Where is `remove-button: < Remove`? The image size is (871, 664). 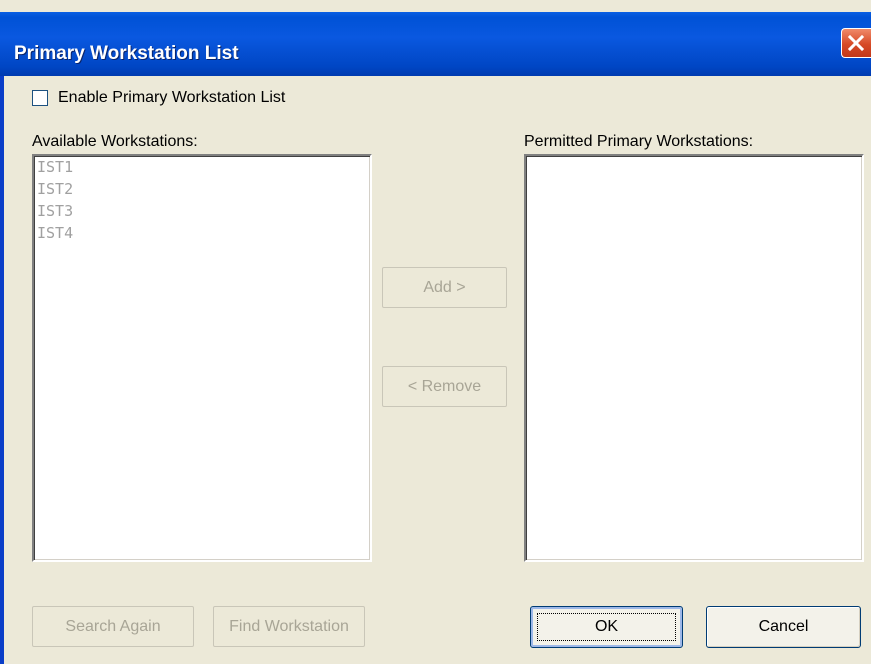
remove-button: < Remove is located at coordinates (444, 386).